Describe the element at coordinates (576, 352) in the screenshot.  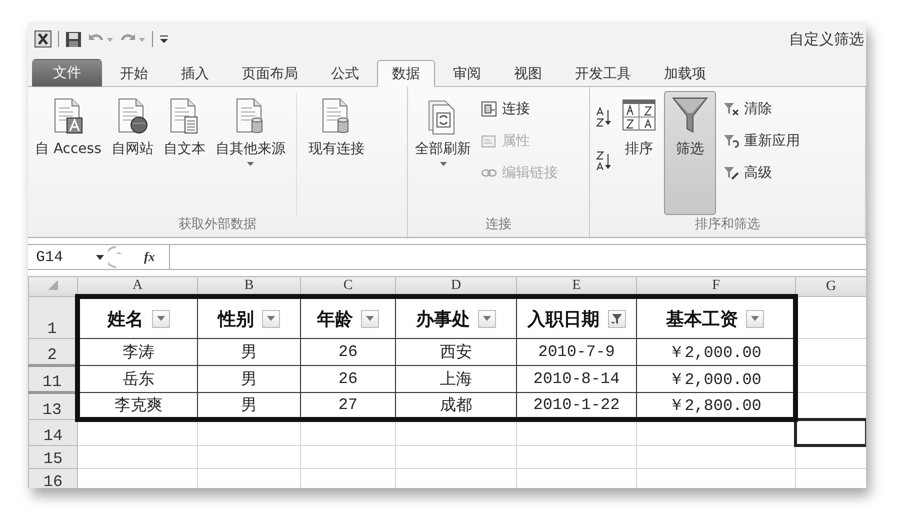
I see `table-cell: 2010-7-9` at that location.